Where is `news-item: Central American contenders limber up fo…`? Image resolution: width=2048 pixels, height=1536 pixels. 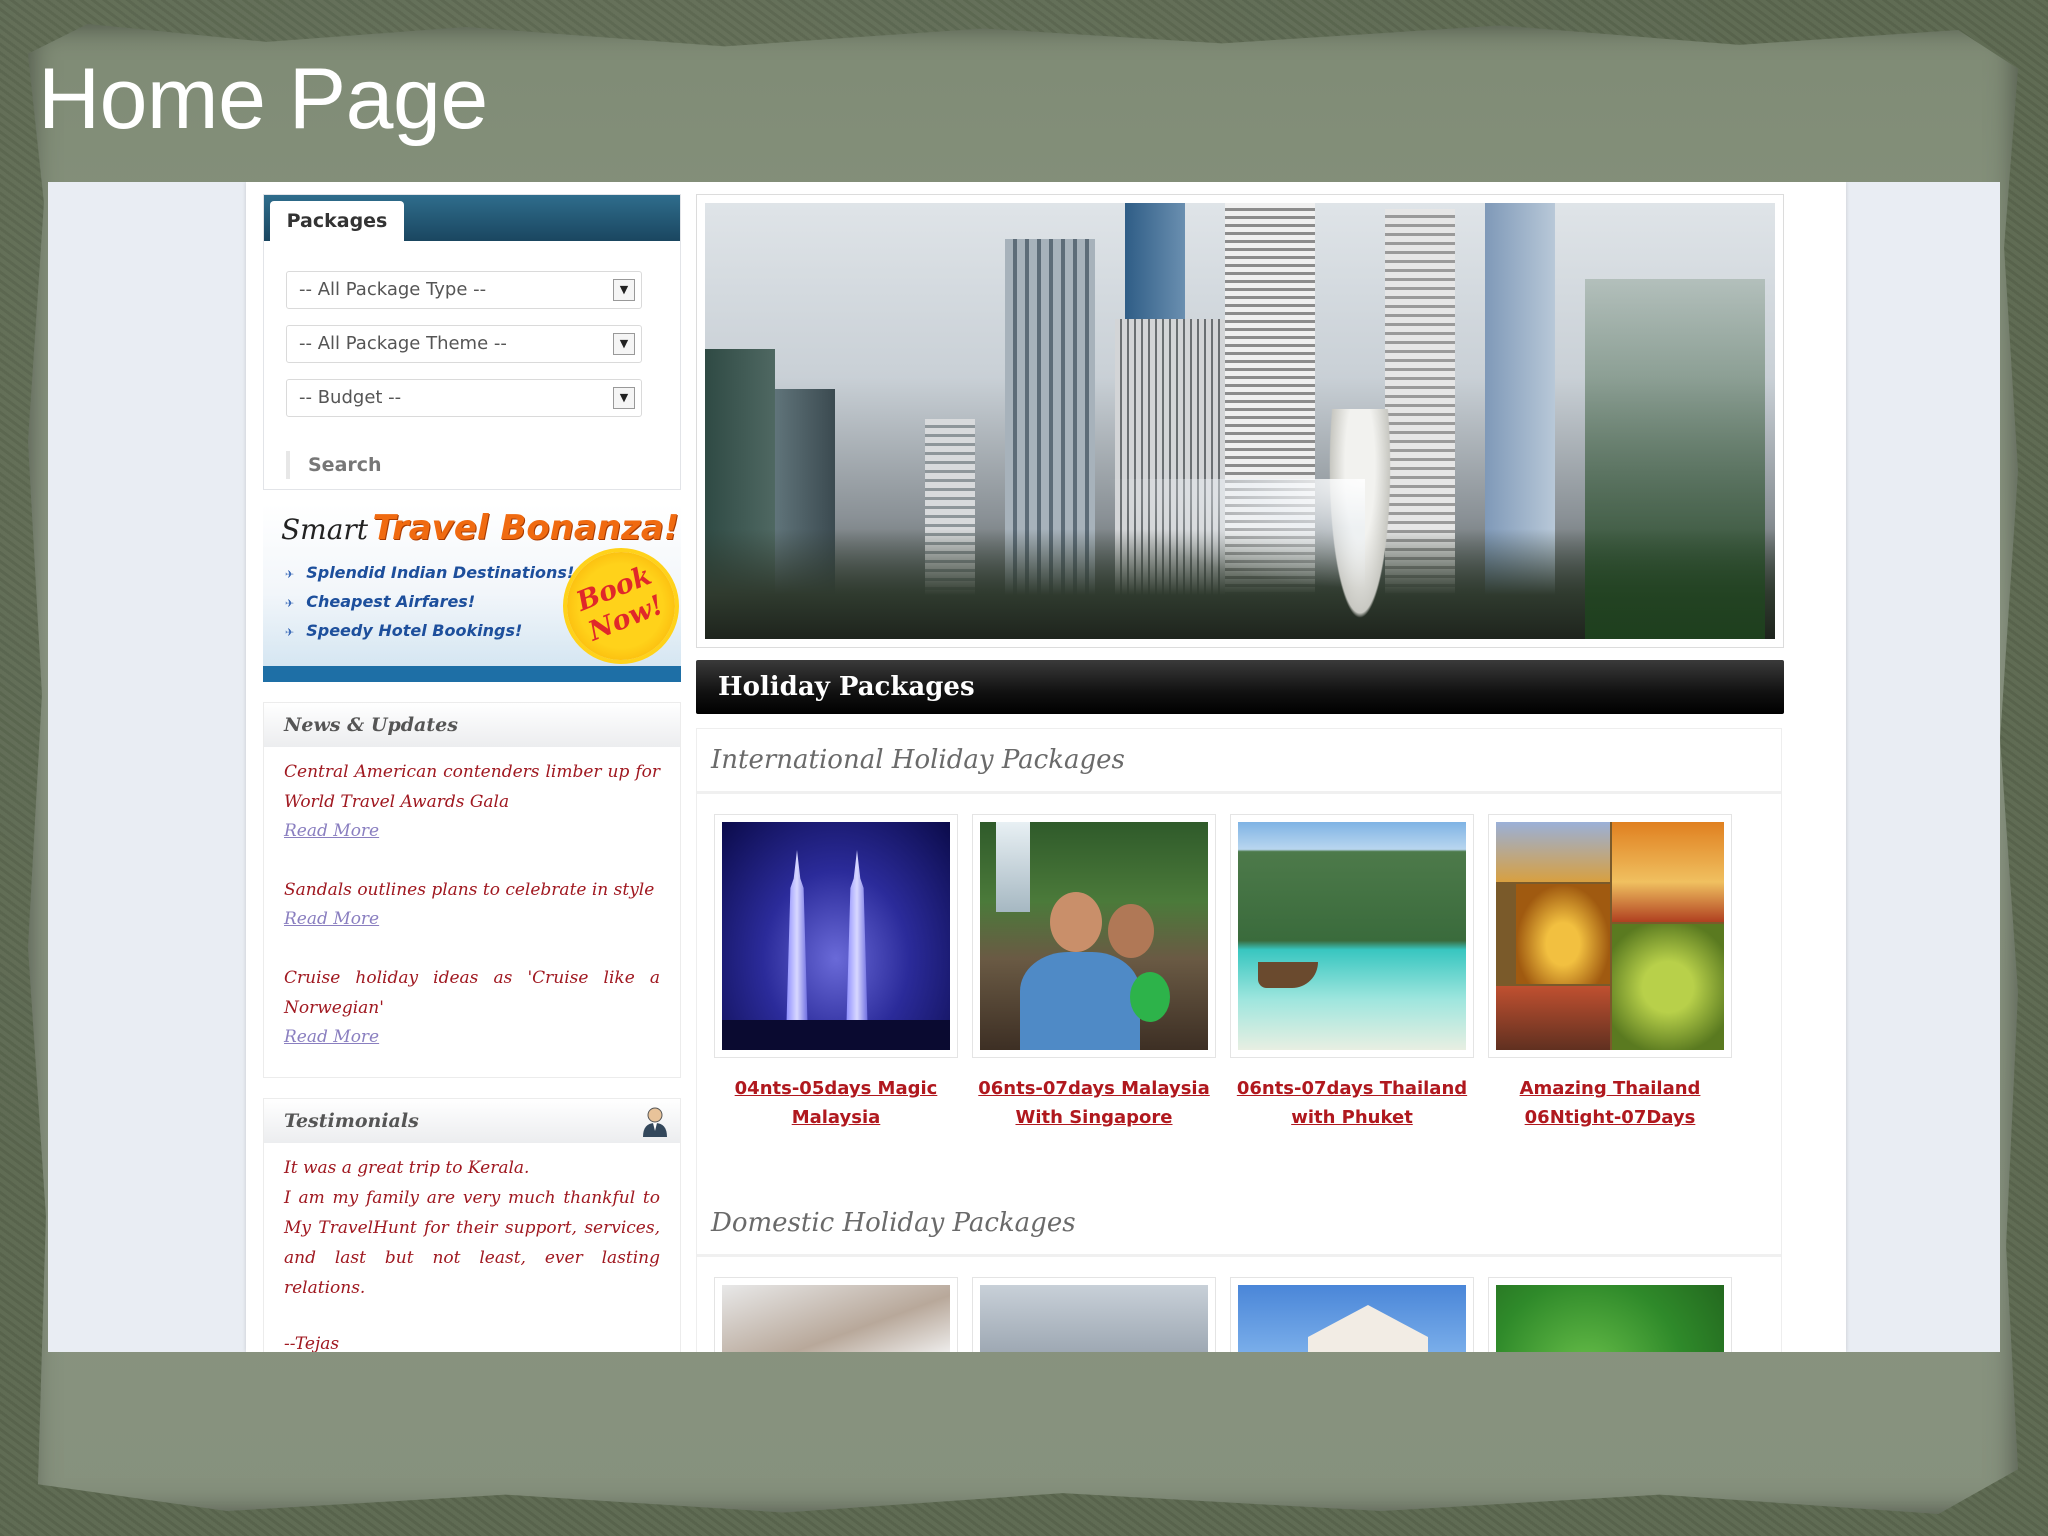
news-item: Central American contenders limber up fo… is located at coordinates (472, 801).